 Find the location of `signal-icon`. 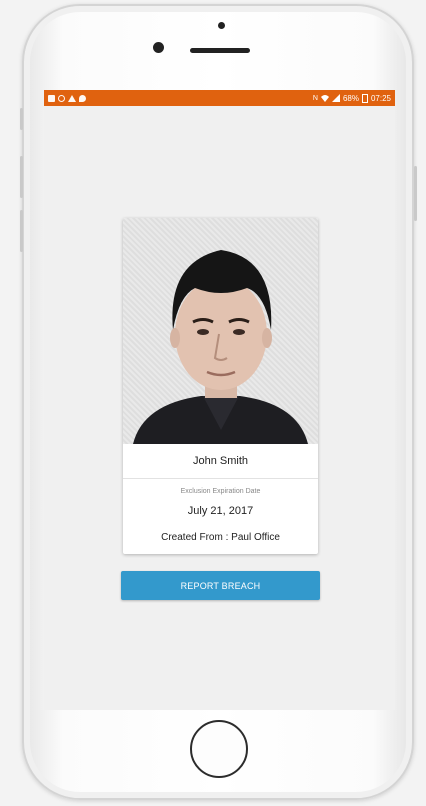

signal-icon is located at coordinates (335, 98).